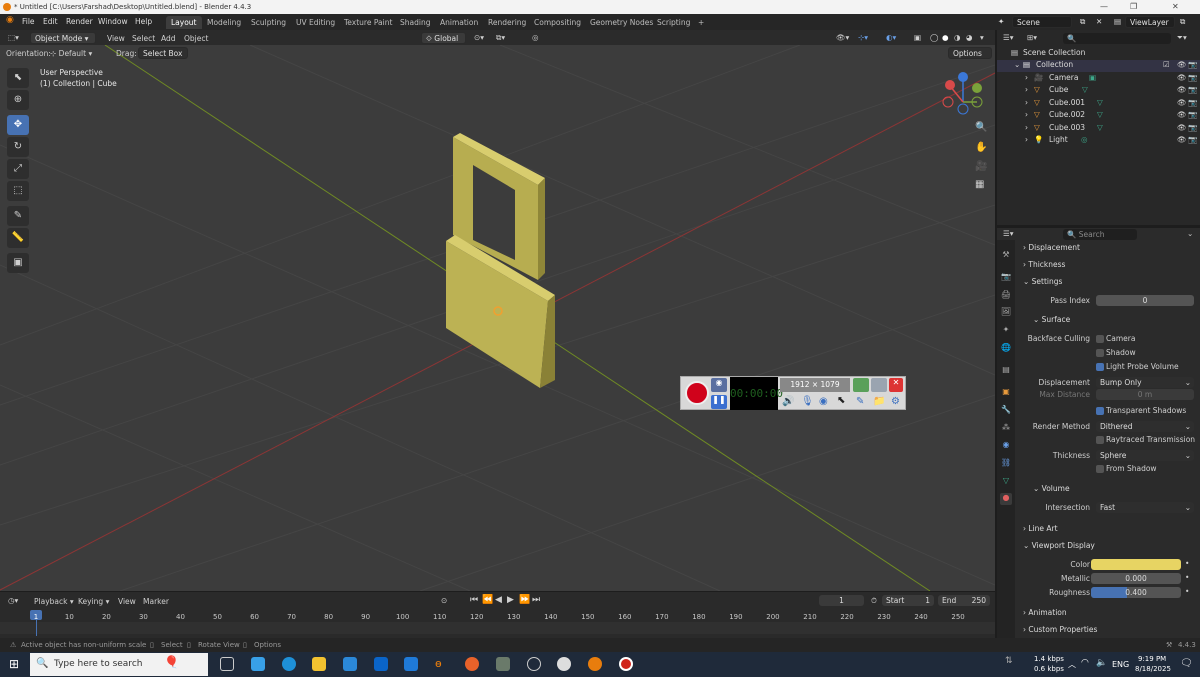  Describe the element at coordinates (879, 385) in the screenshot. I see `collapse-recorder-icon` at that location.